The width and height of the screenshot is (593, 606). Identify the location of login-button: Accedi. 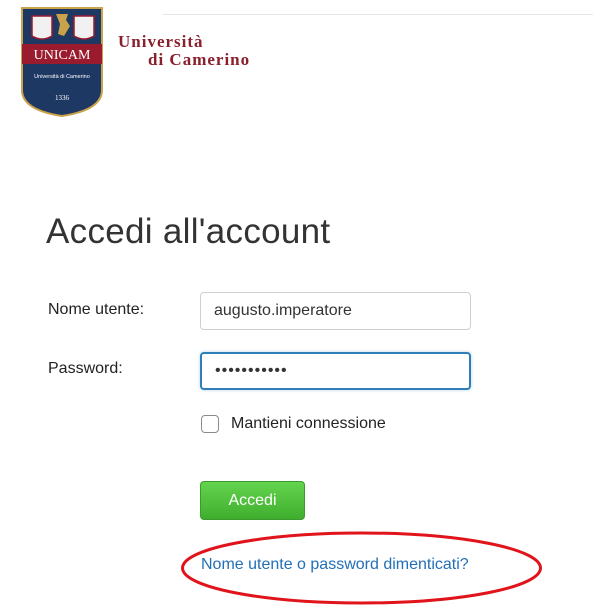
(252, 500).